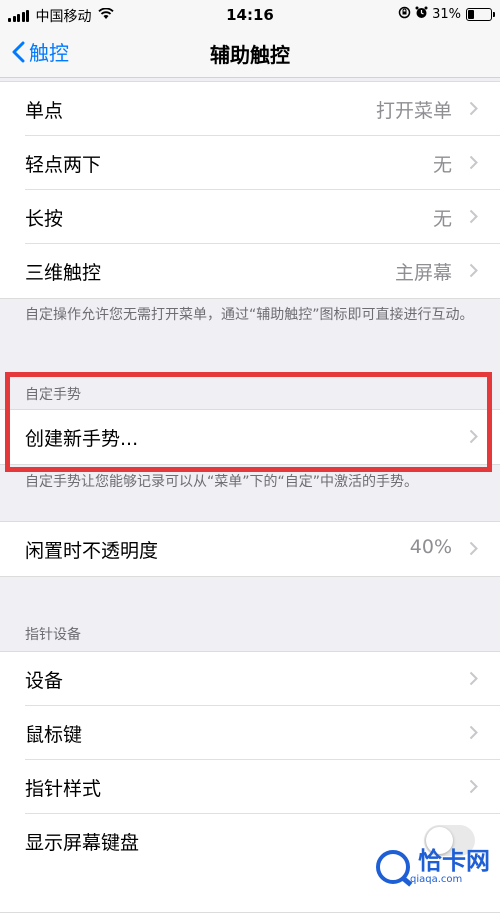 Image resolution: width=500 pixels, height=913 pixels. Describe the element at coordinates (250, 217) in the screenshot. I see `row-long-press: 长按 无` at that location.